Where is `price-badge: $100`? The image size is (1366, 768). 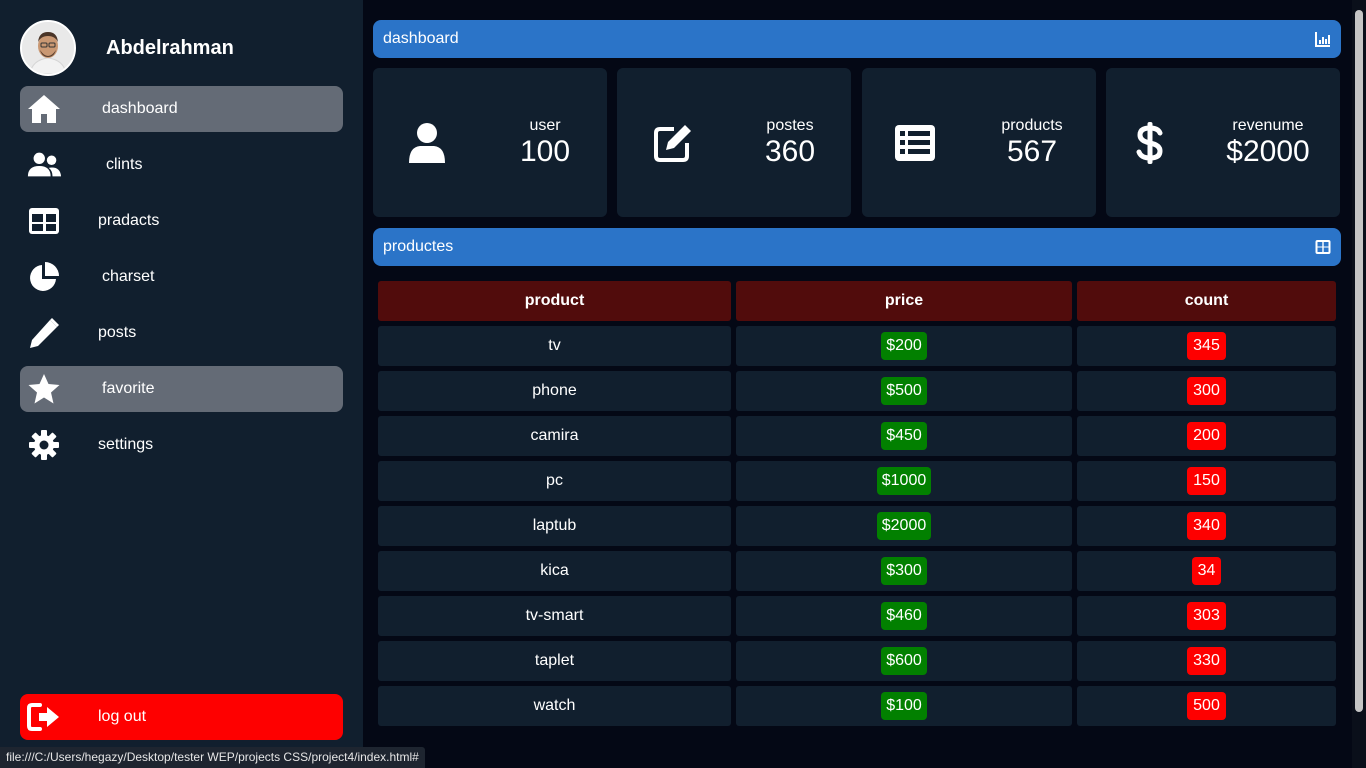 price-badge: $100 is located at coordinates (904, 706).